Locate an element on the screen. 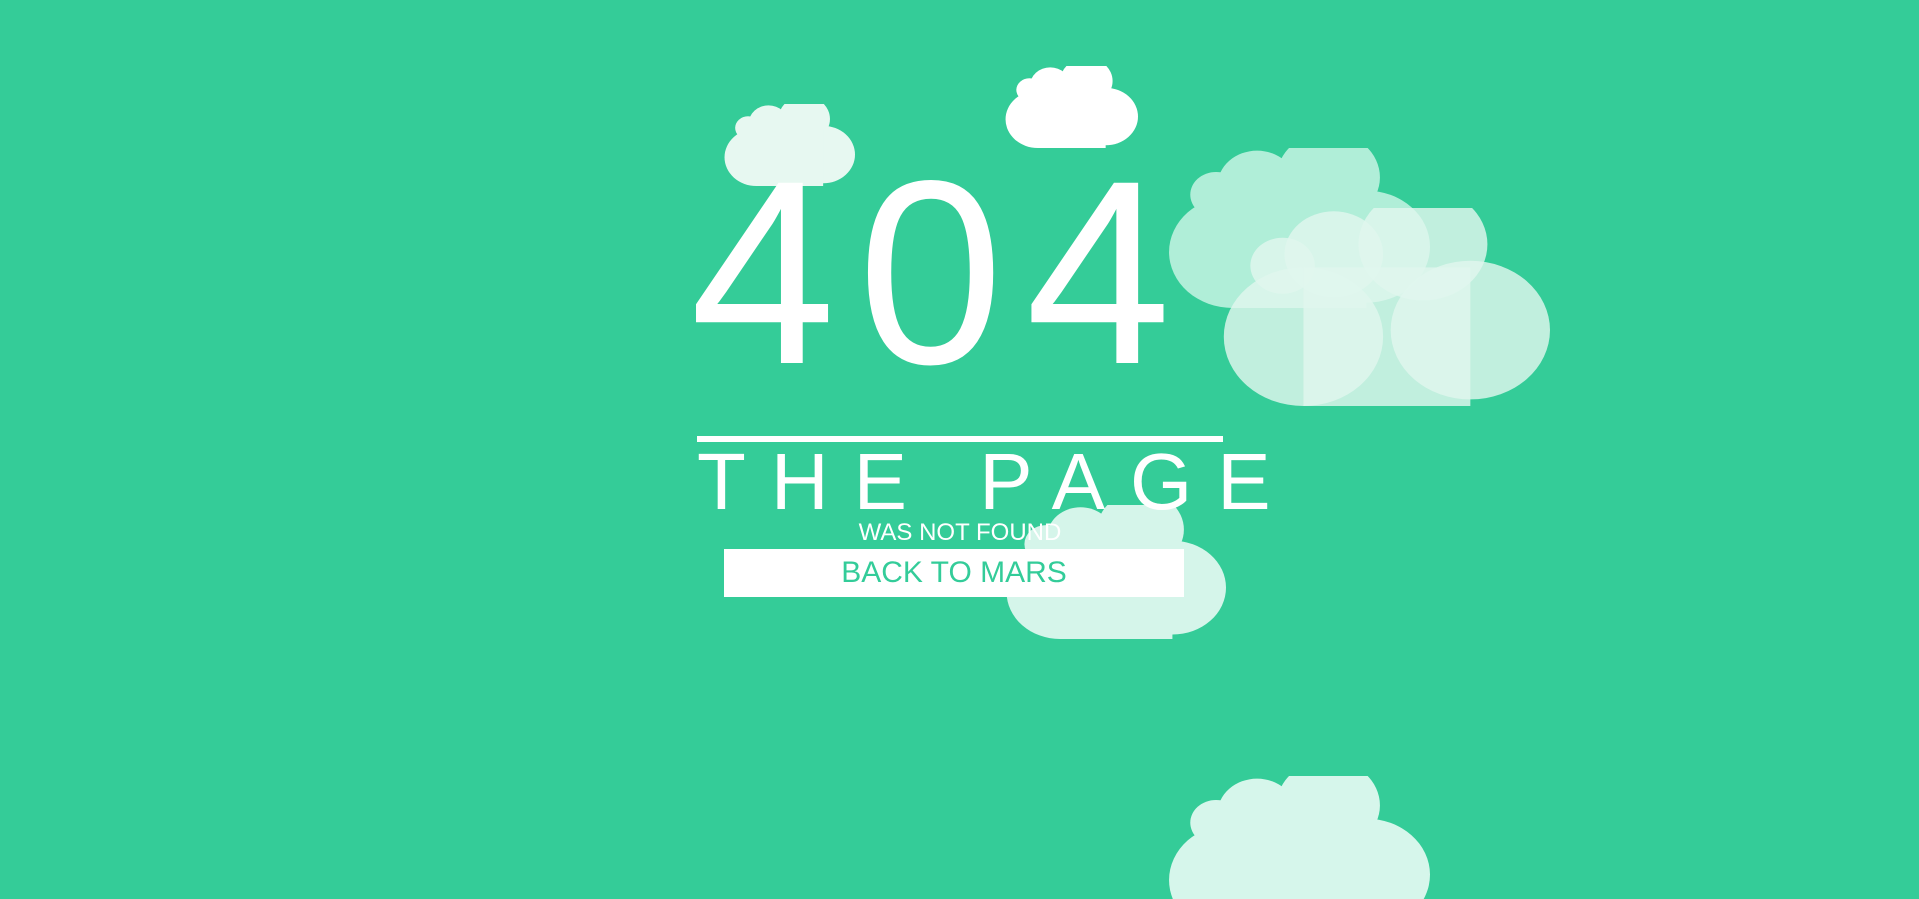  error-subline: WAS NOT FOUND is located at coordinates (960, 532).